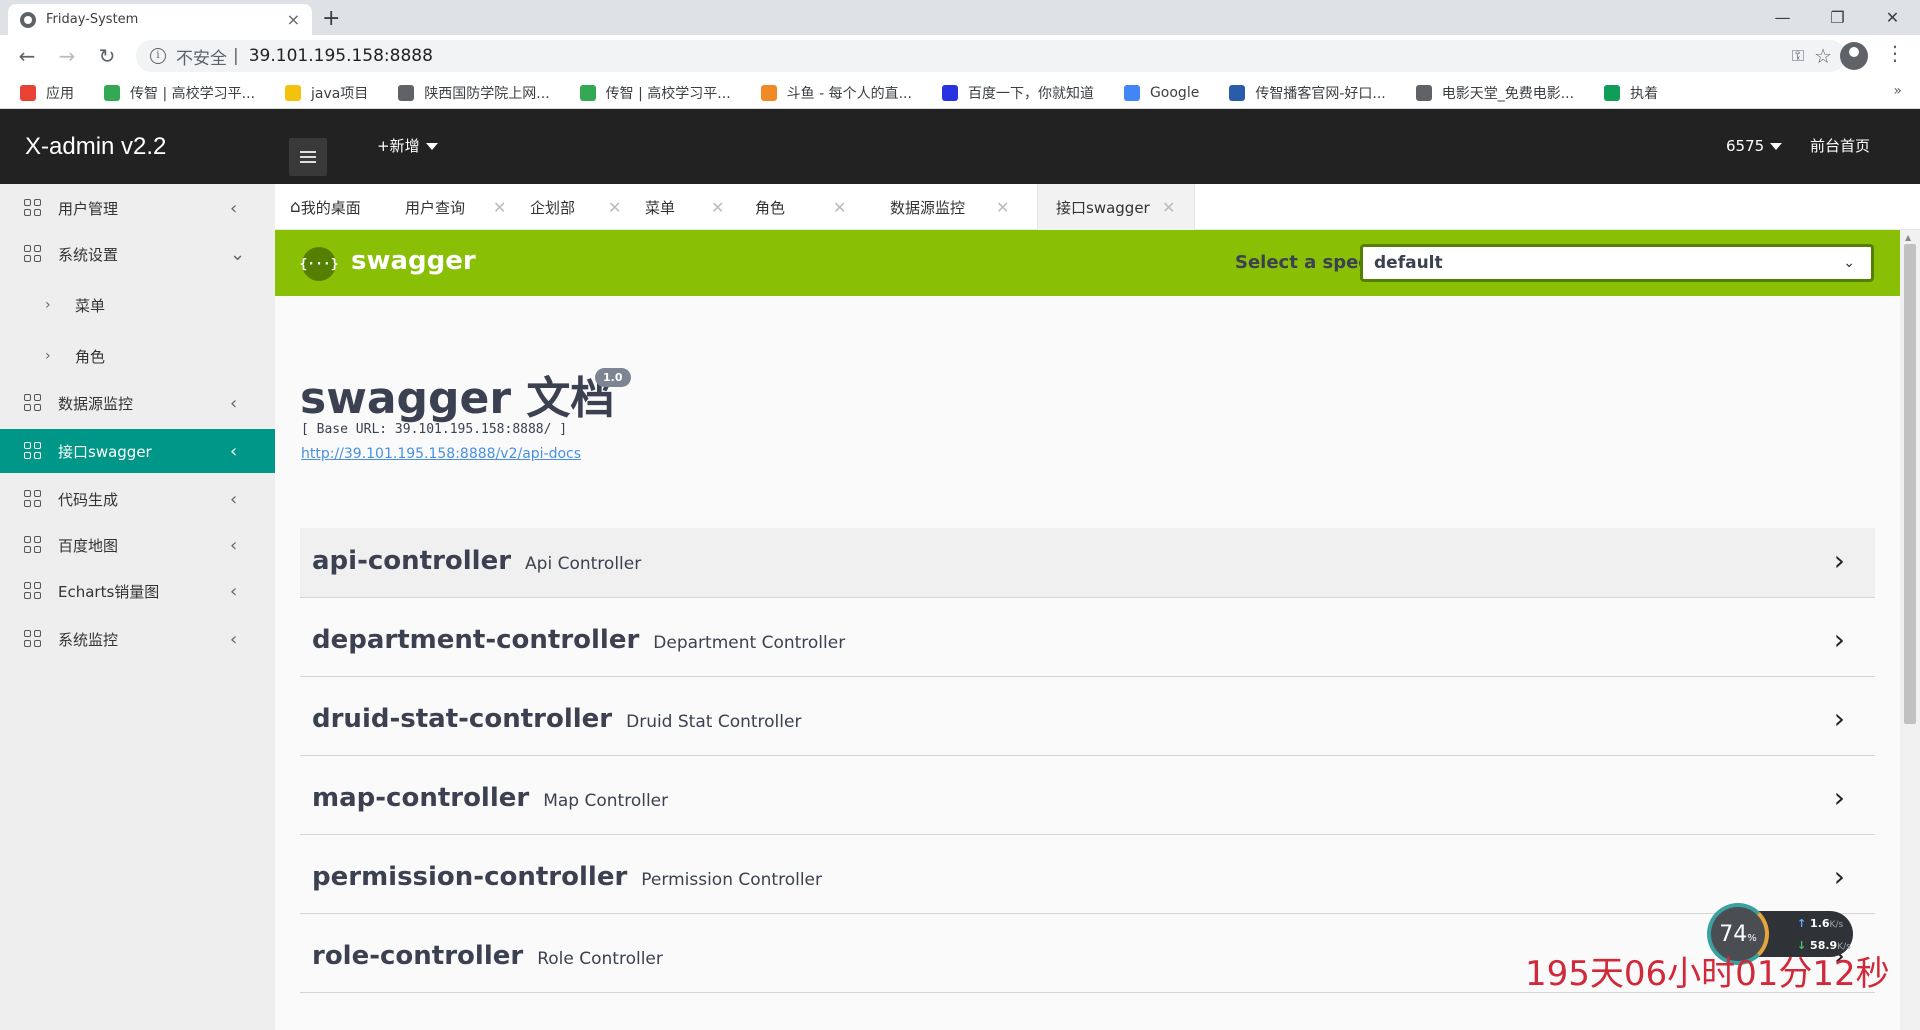  What do you see at coordinates (1798, 56) in the screenshot?
I see `key-icon: ⚿` at bounding box center [1798, 56].